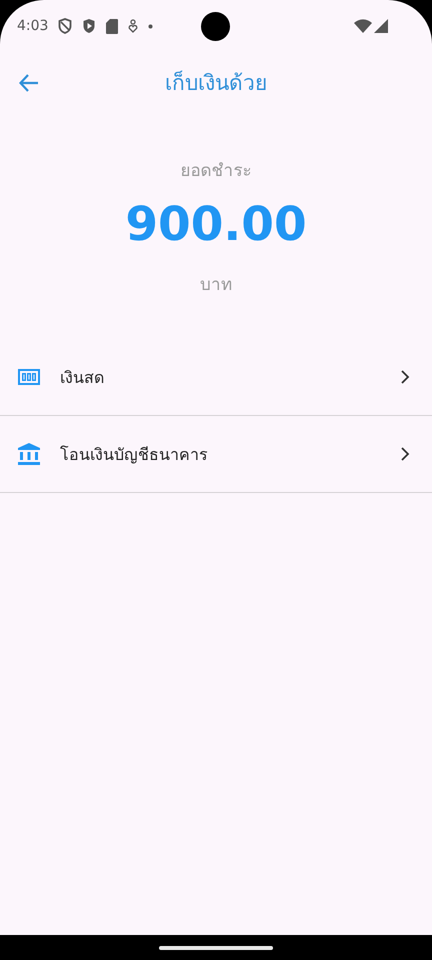 Image resolution: width=432 pixels, height=960 pixels. I want to click on bank-icon, so click(29, 454).